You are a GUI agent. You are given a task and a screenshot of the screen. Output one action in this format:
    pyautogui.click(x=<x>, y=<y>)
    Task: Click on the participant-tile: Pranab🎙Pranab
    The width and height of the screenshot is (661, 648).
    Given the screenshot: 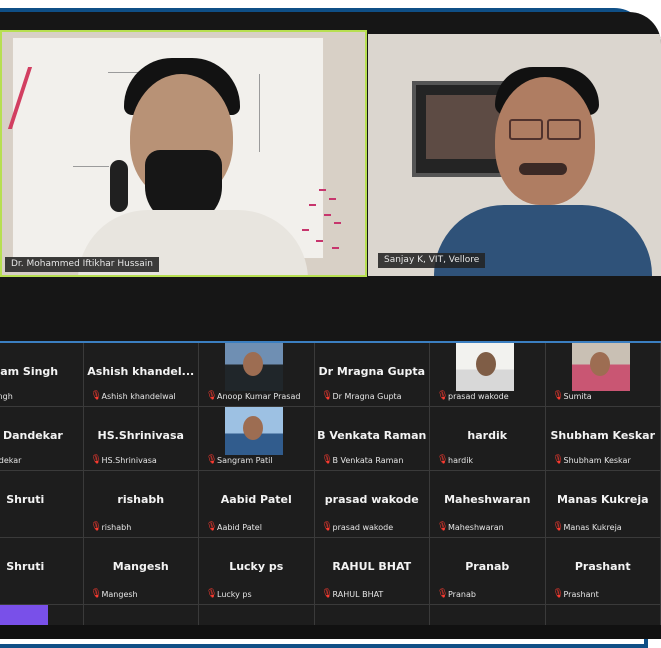 What is the action you would take?
    pyautogui.click(x=488, y=571)
    